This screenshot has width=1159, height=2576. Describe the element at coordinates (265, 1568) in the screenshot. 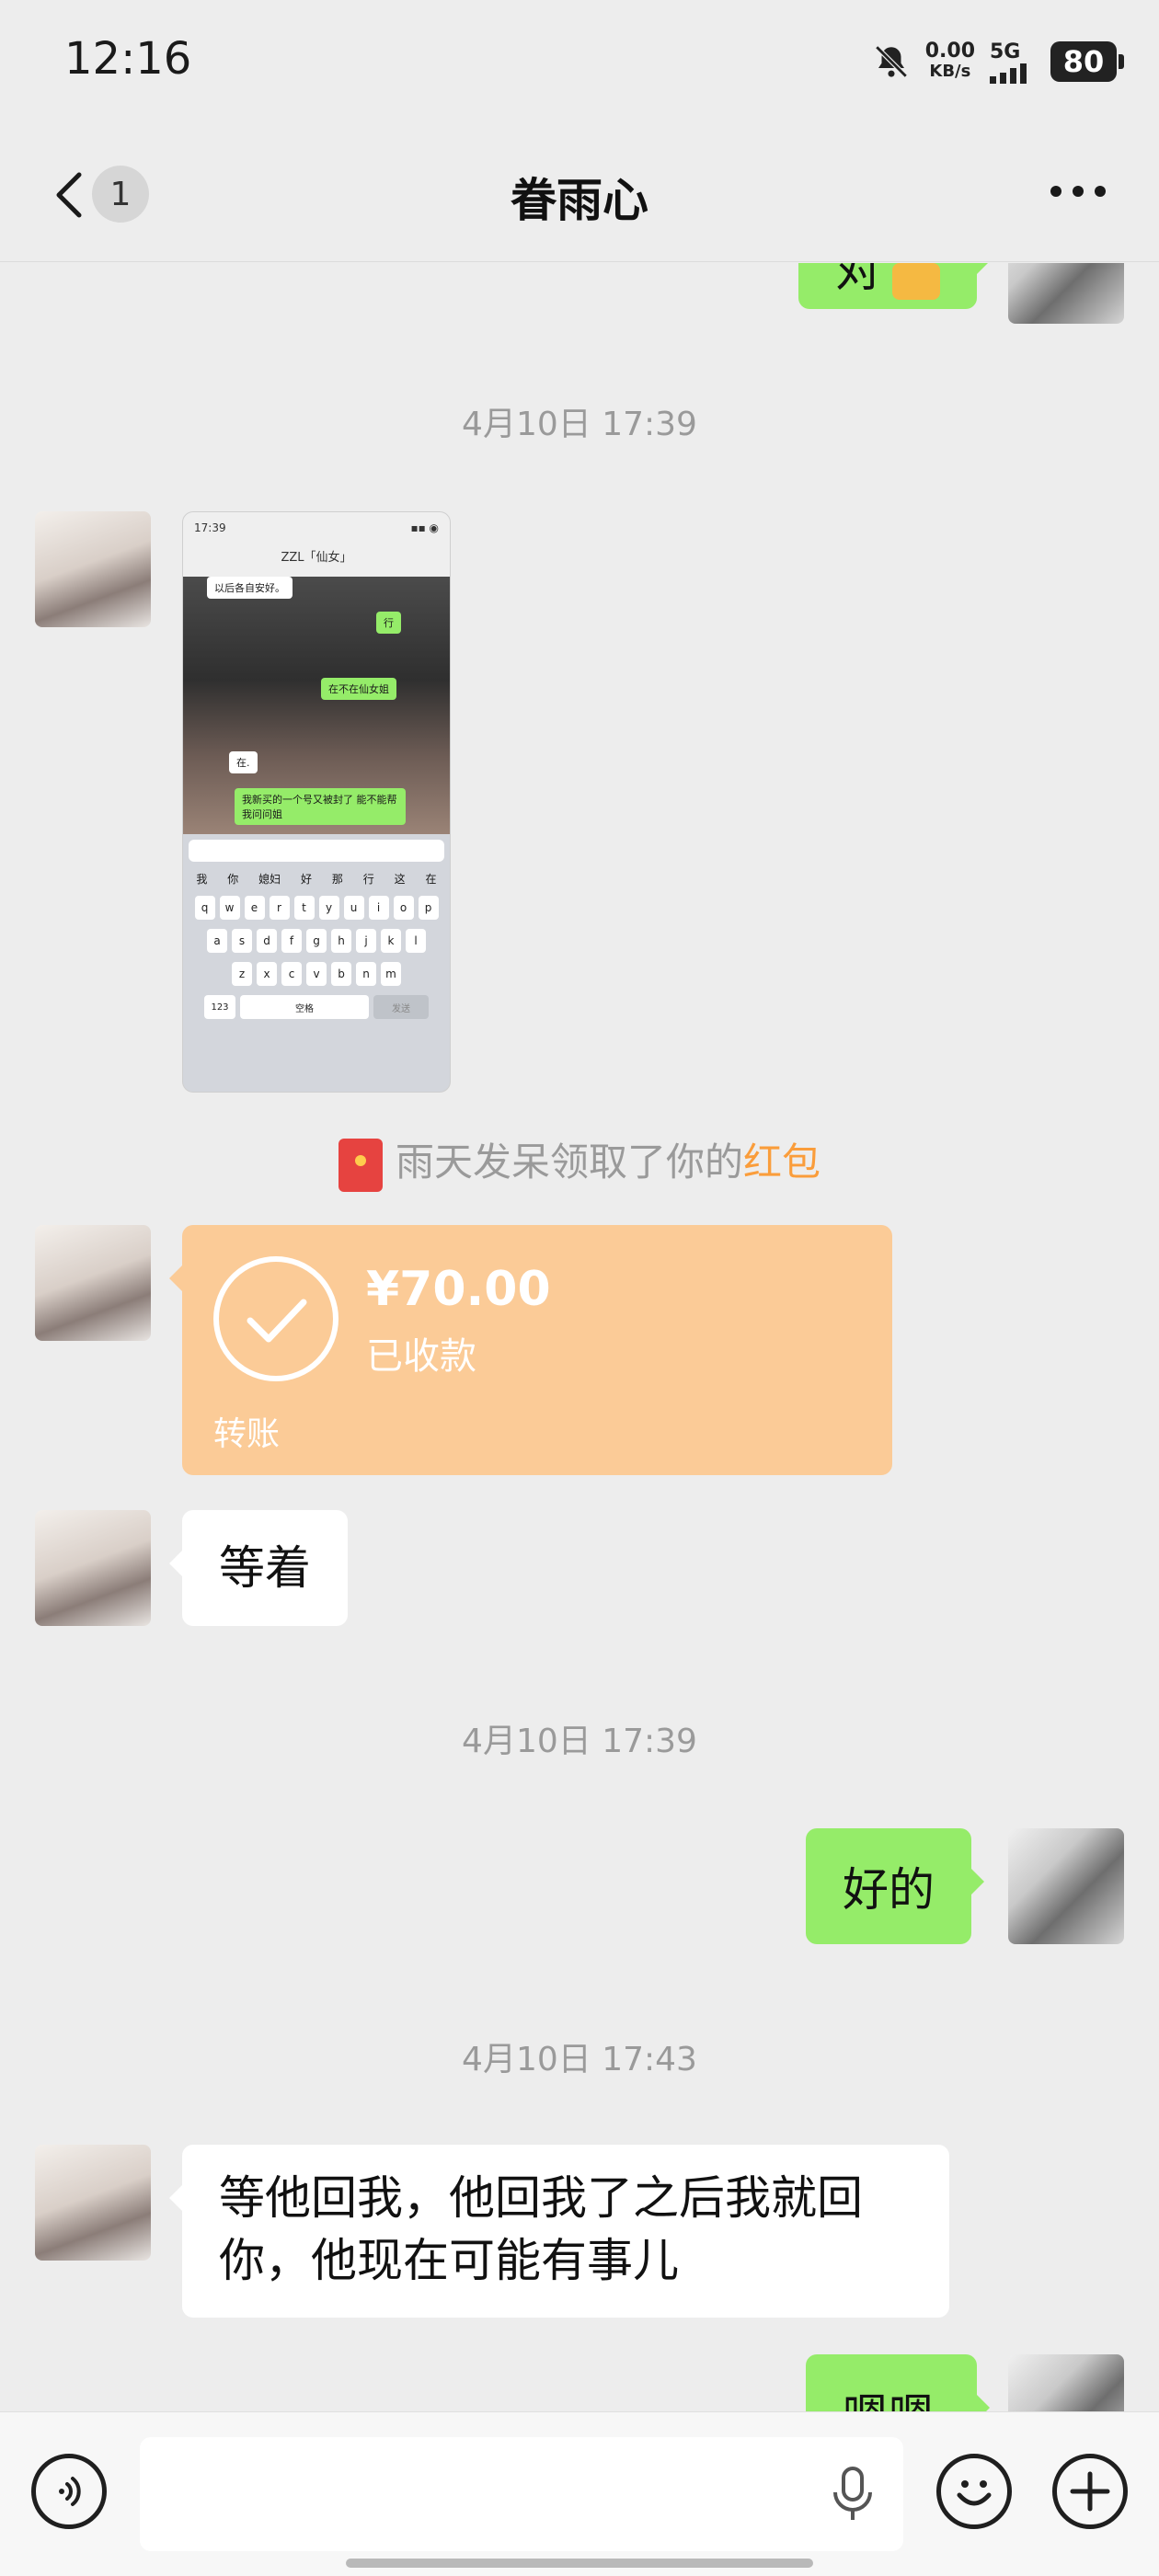

I see `message-text: 等着` at that location.